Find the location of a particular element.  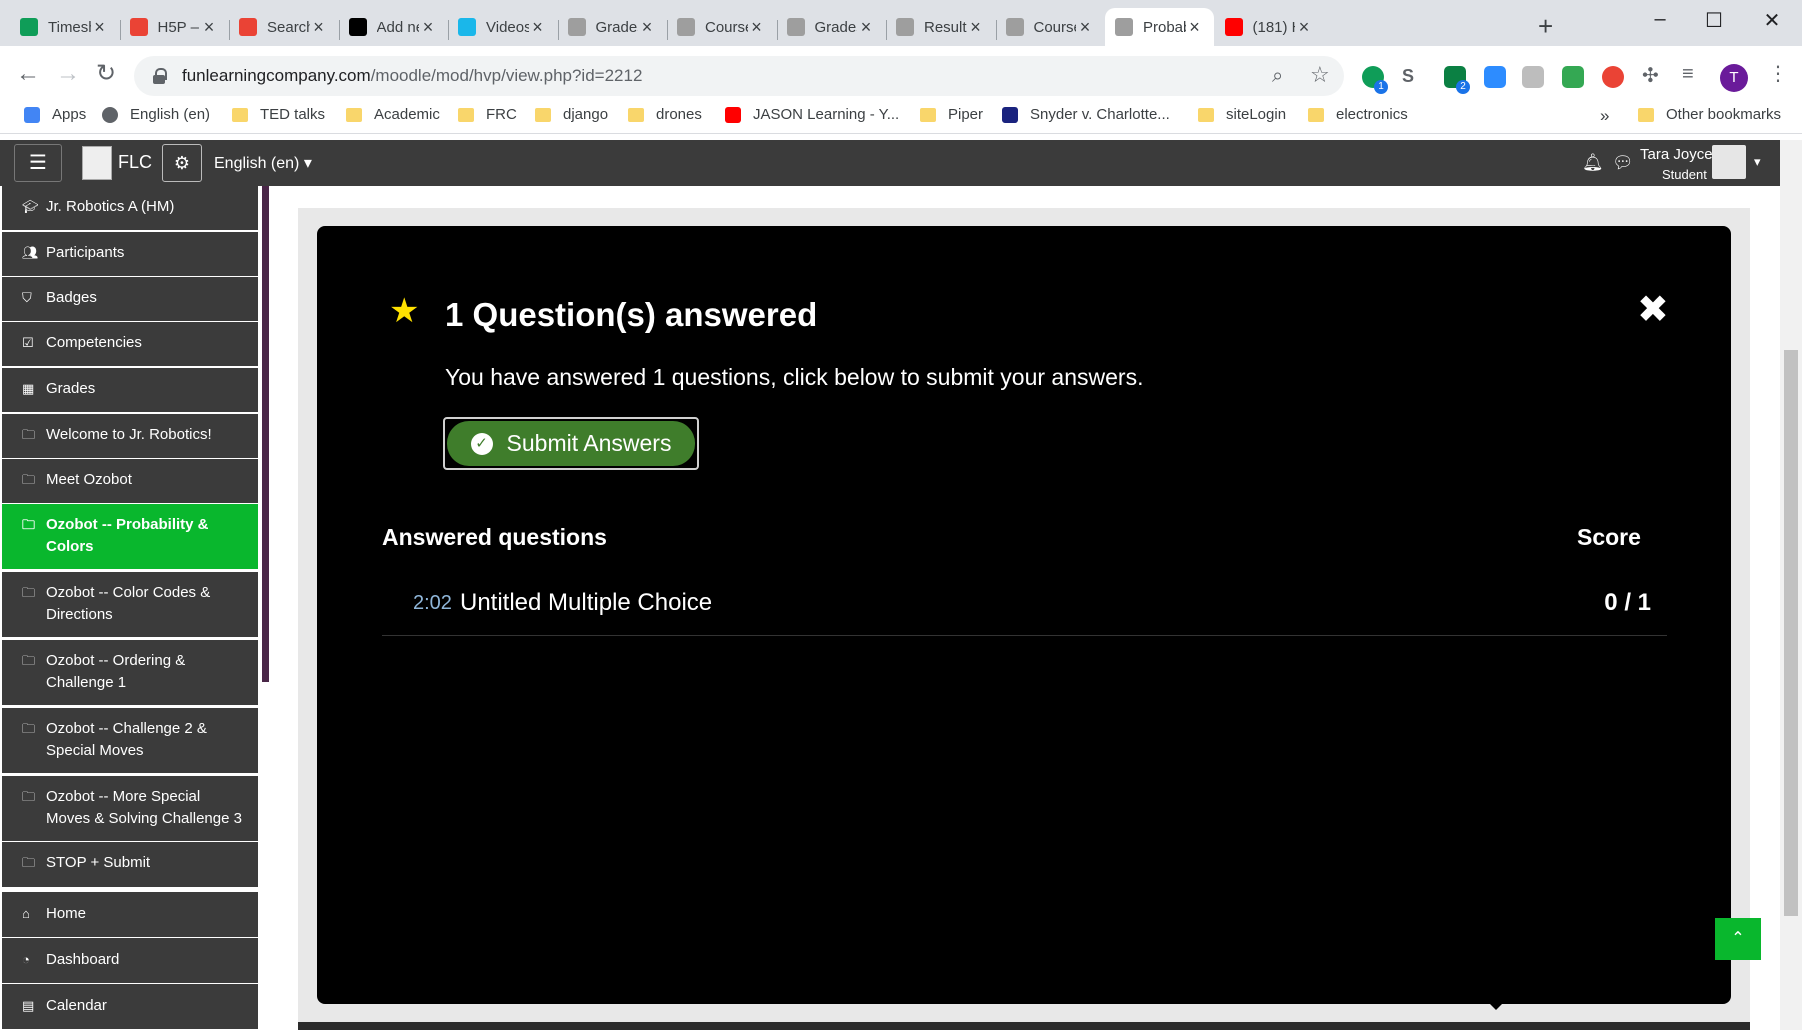

answered-question-row: 2:02 Untitled Multiple Choice 0 / 1 is located at coordinates (1024, 609).